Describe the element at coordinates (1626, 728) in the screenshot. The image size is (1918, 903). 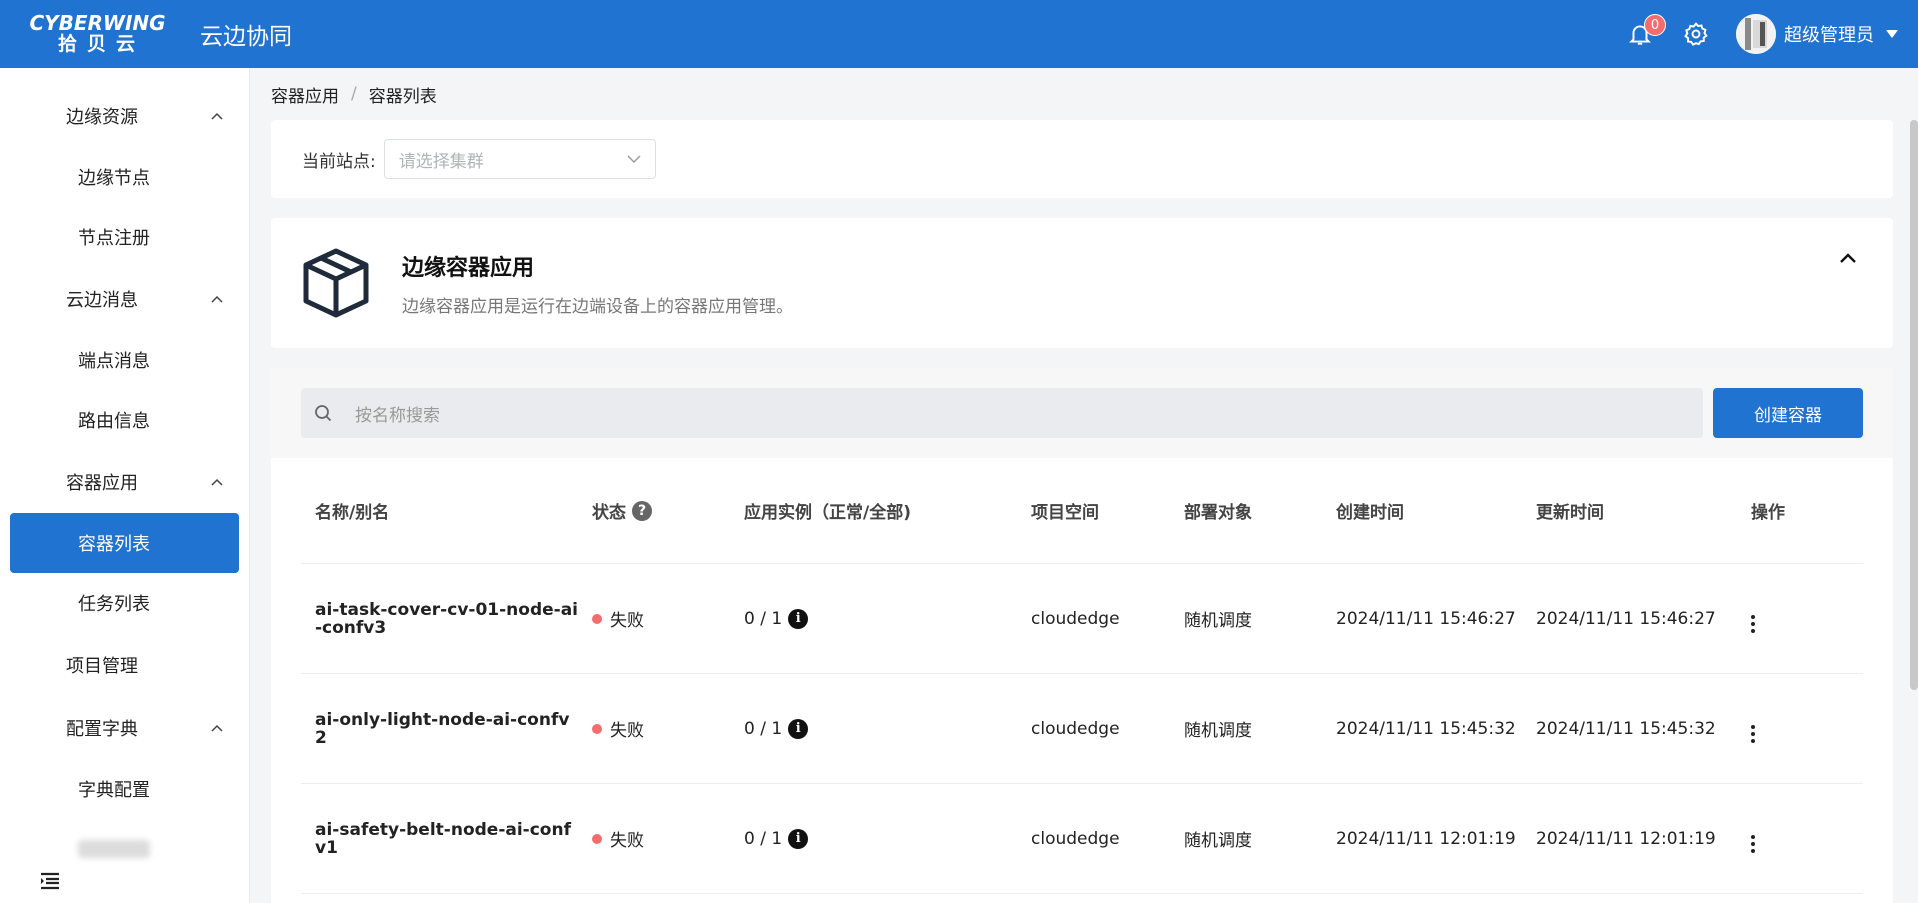
I see `row-updated: 2024/11/11 15:45:32` at that location.